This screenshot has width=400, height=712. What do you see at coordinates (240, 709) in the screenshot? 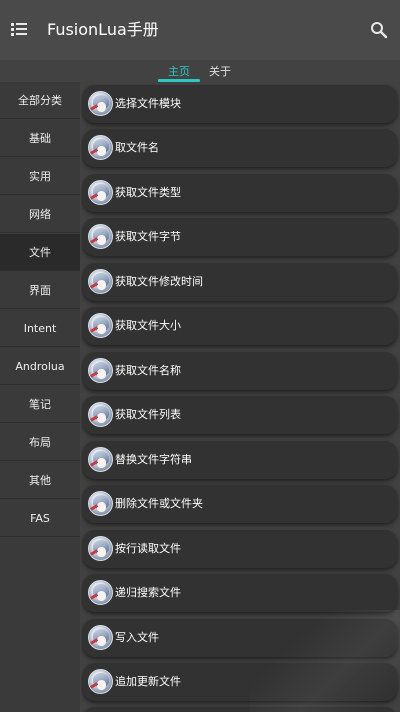
I see `list-item-partial` at bounding box center [240, 709].